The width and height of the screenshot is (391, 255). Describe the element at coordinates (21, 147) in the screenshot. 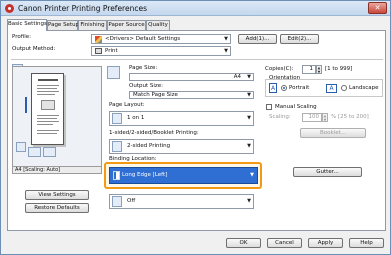

I see `stack-icon` at that location.